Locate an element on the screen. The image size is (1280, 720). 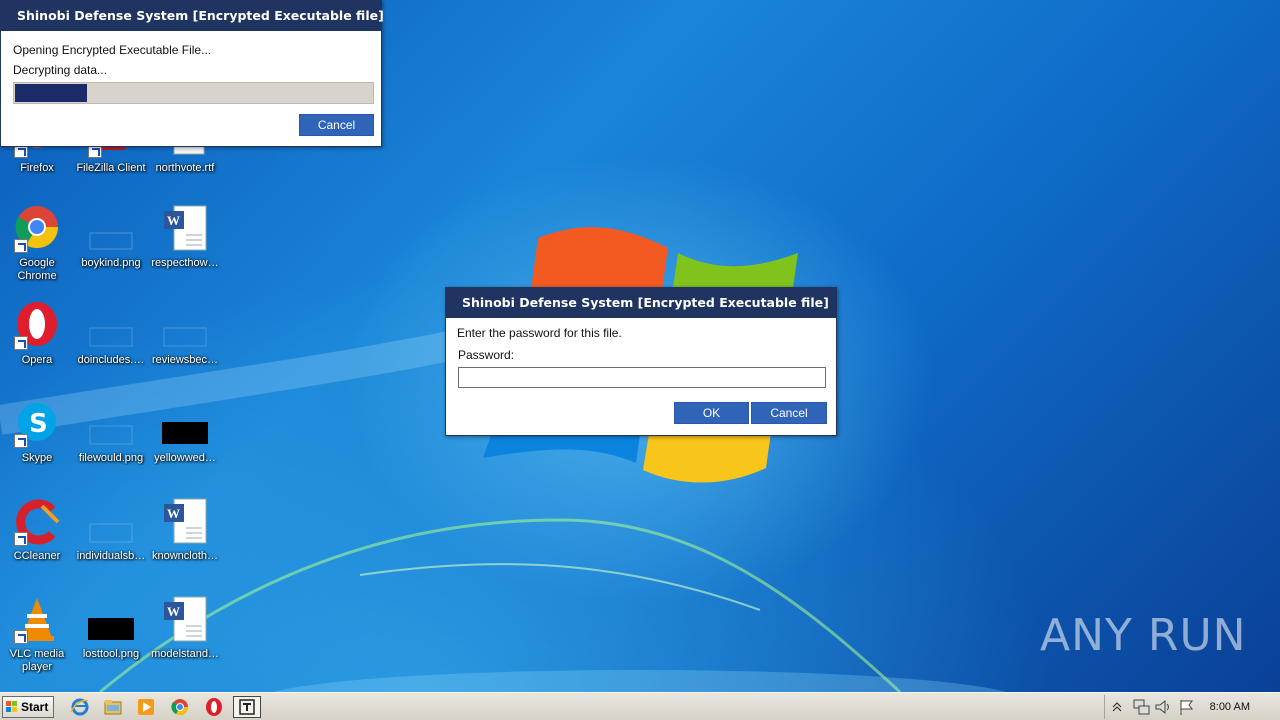
desktop-icon-label: VLC media player is located at coordinates (37, 660).